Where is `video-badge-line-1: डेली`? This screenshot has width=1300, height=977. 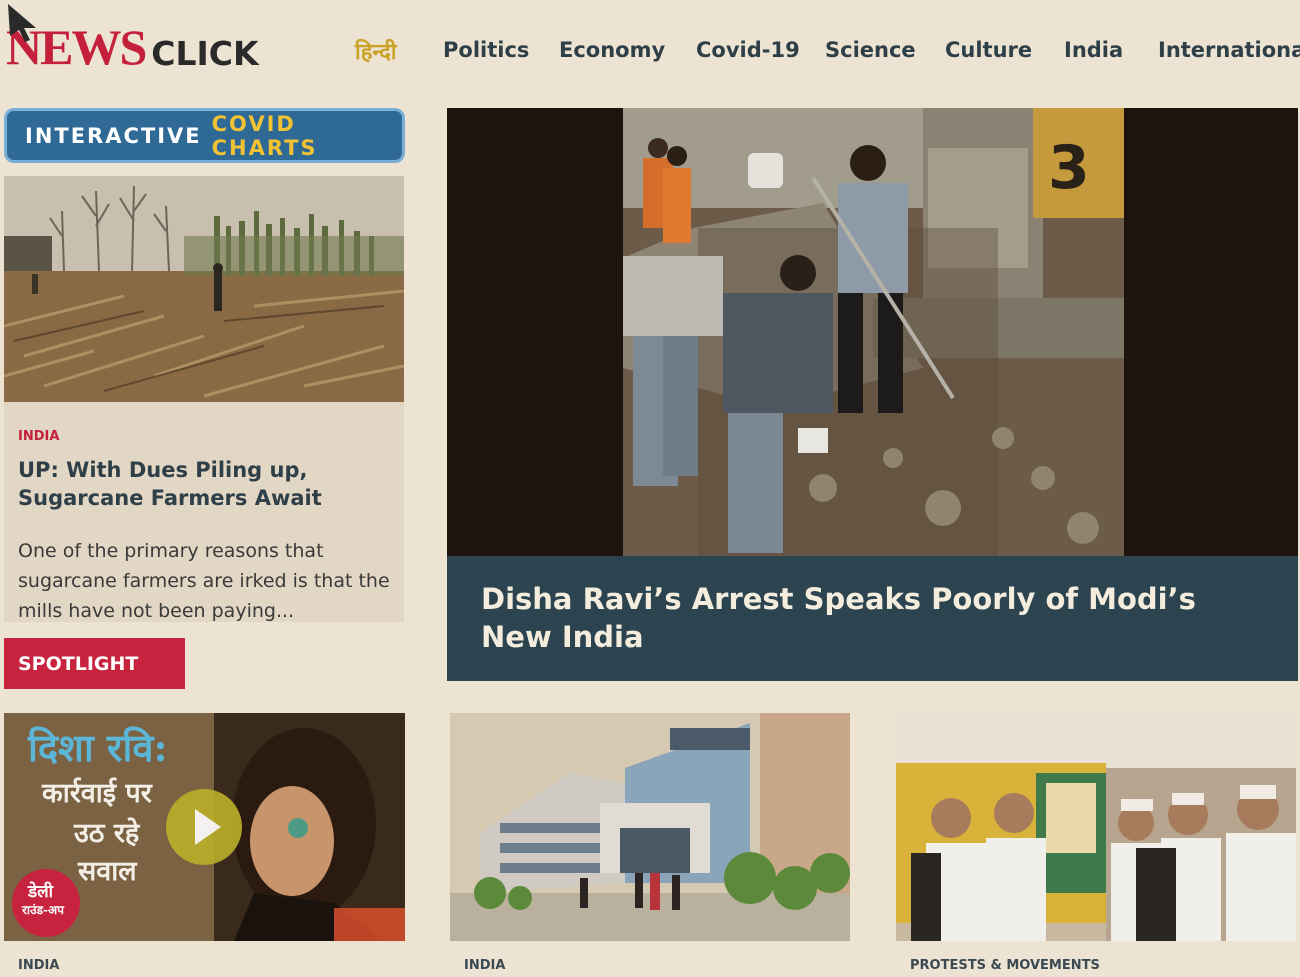 video-badge-line-1: डेली is located at coordinates (41, 892).